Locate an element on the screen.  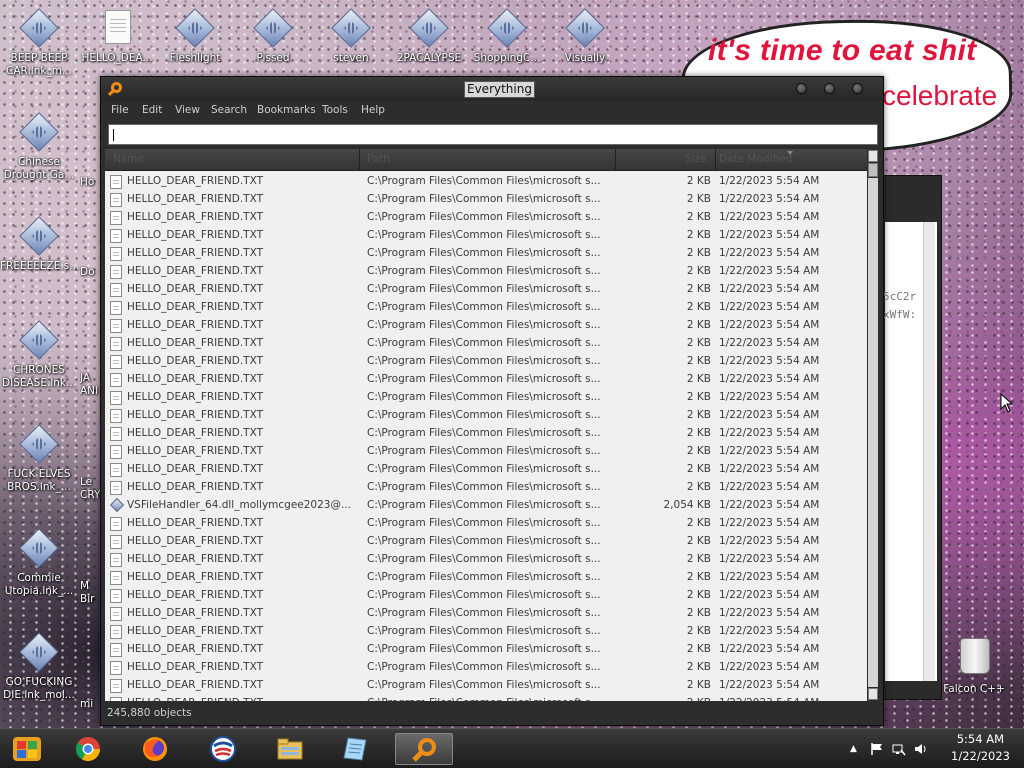
volume-icon is located at coordinates (921, 749).